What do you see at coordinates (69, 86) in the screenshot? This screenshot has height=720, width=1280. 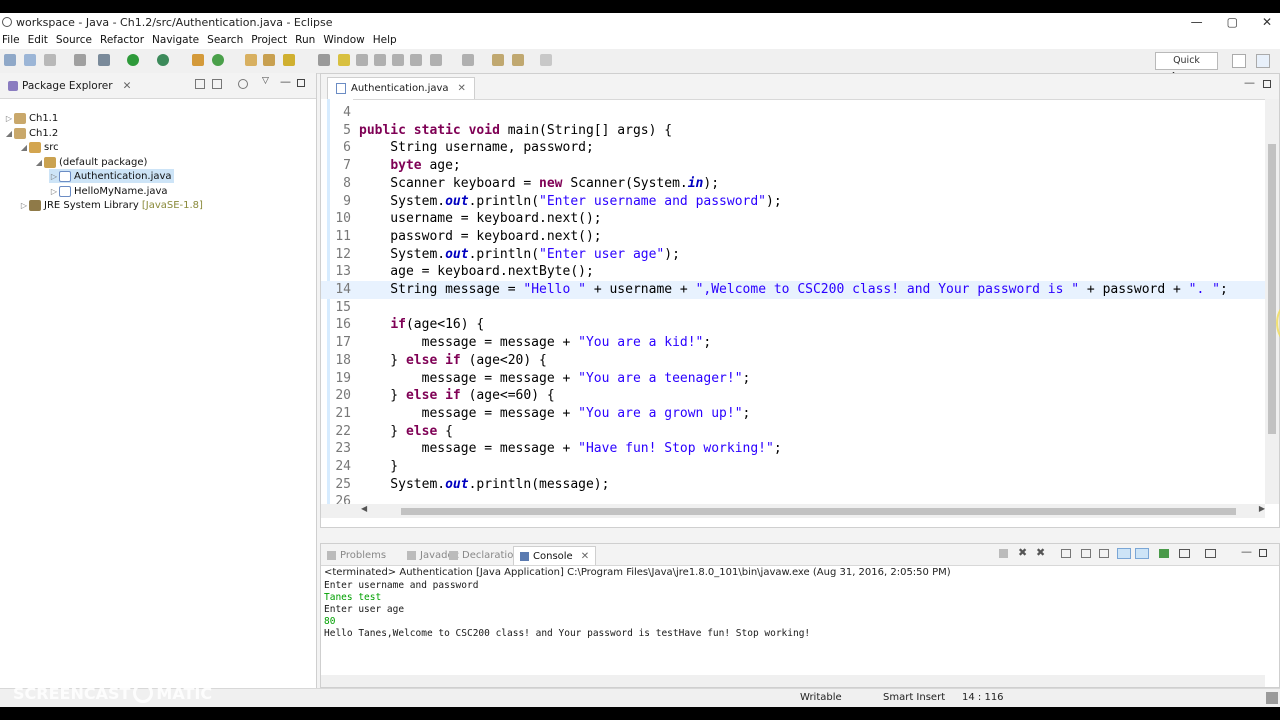 I see `tab-package-explorer: Package Explorer ✕` at bounding box center [69, 86].